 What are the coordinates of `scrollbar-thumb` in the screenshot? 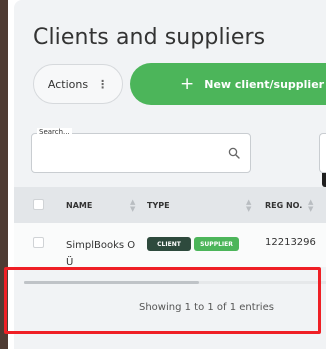 It's located at (111, 282).